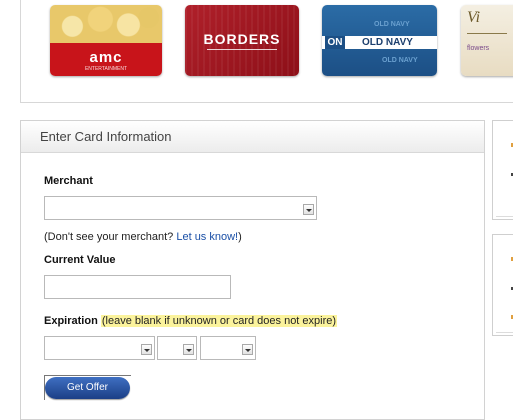 This screenshot has width=513, height=420. I want to click on borders-gift-card: BORDERS, so click(242, 40).